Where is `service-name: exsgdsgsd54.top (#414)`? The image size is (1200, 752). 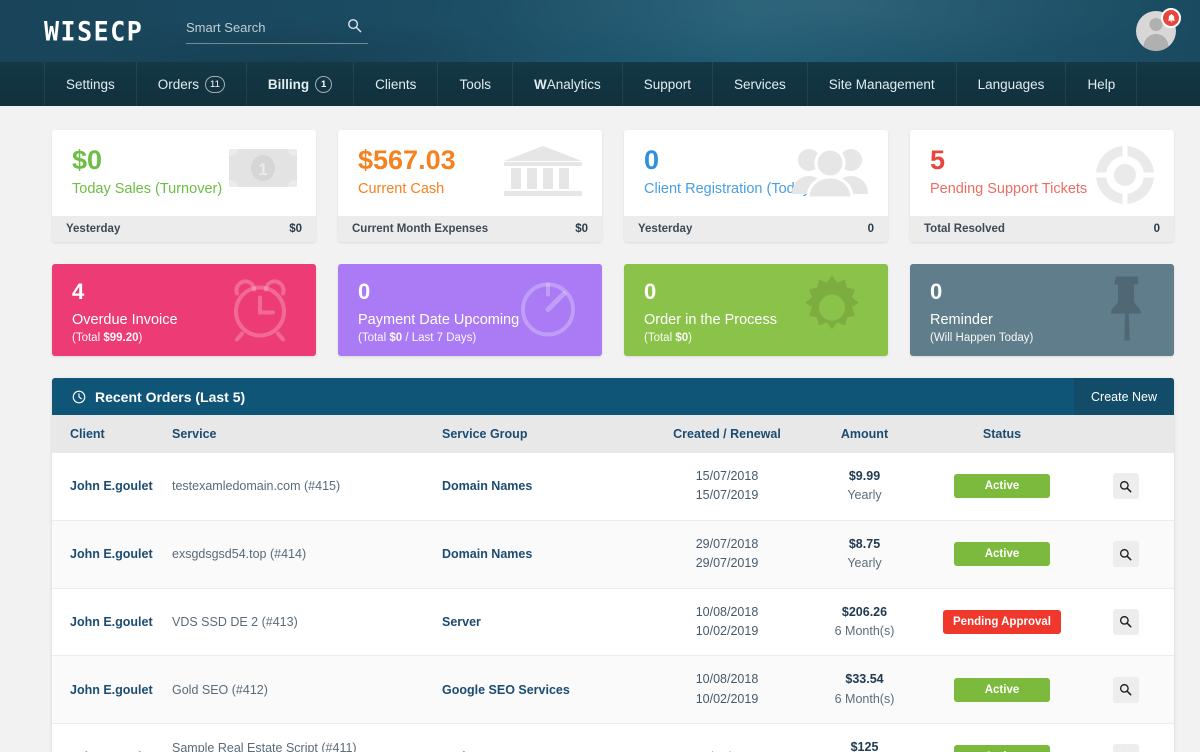
service-name: exsgdsgsd54.top (#414) is located at coordinates (307, 554).